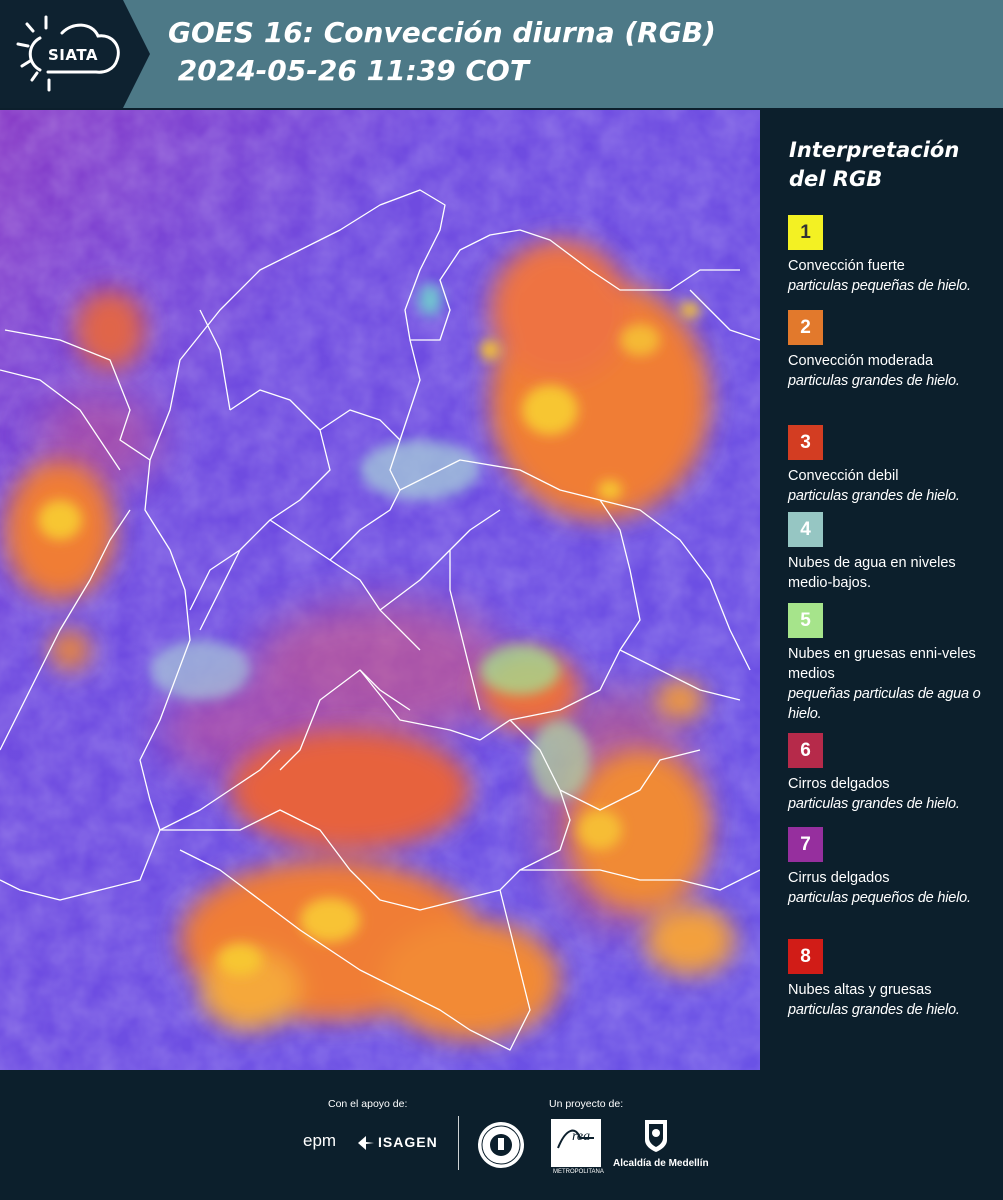 Image resolution: width=1003 pixels, height=1200 pixels. I want to click on legend-label: Convección fuerte, so click(846, 266).